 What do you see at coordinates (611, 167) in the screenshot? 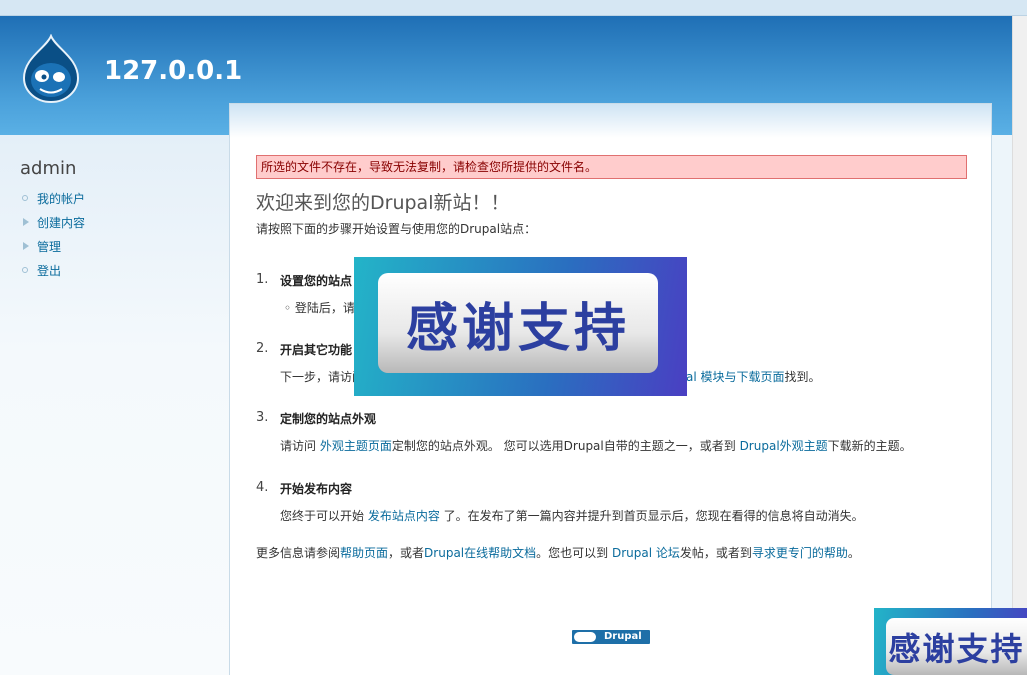
I see `error-message: 所选的文件不存在，导致无法复制，请检查您所提供的文件名。` at bounding box center [611, 167].